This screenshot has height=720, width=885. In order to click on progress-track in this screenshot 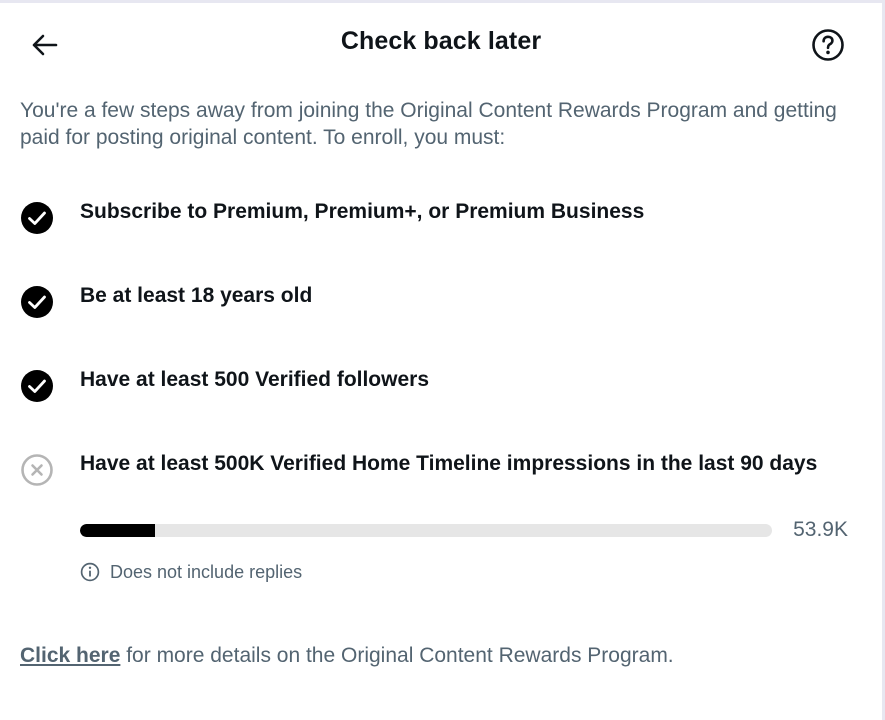, I will do `click(426, 530)`.